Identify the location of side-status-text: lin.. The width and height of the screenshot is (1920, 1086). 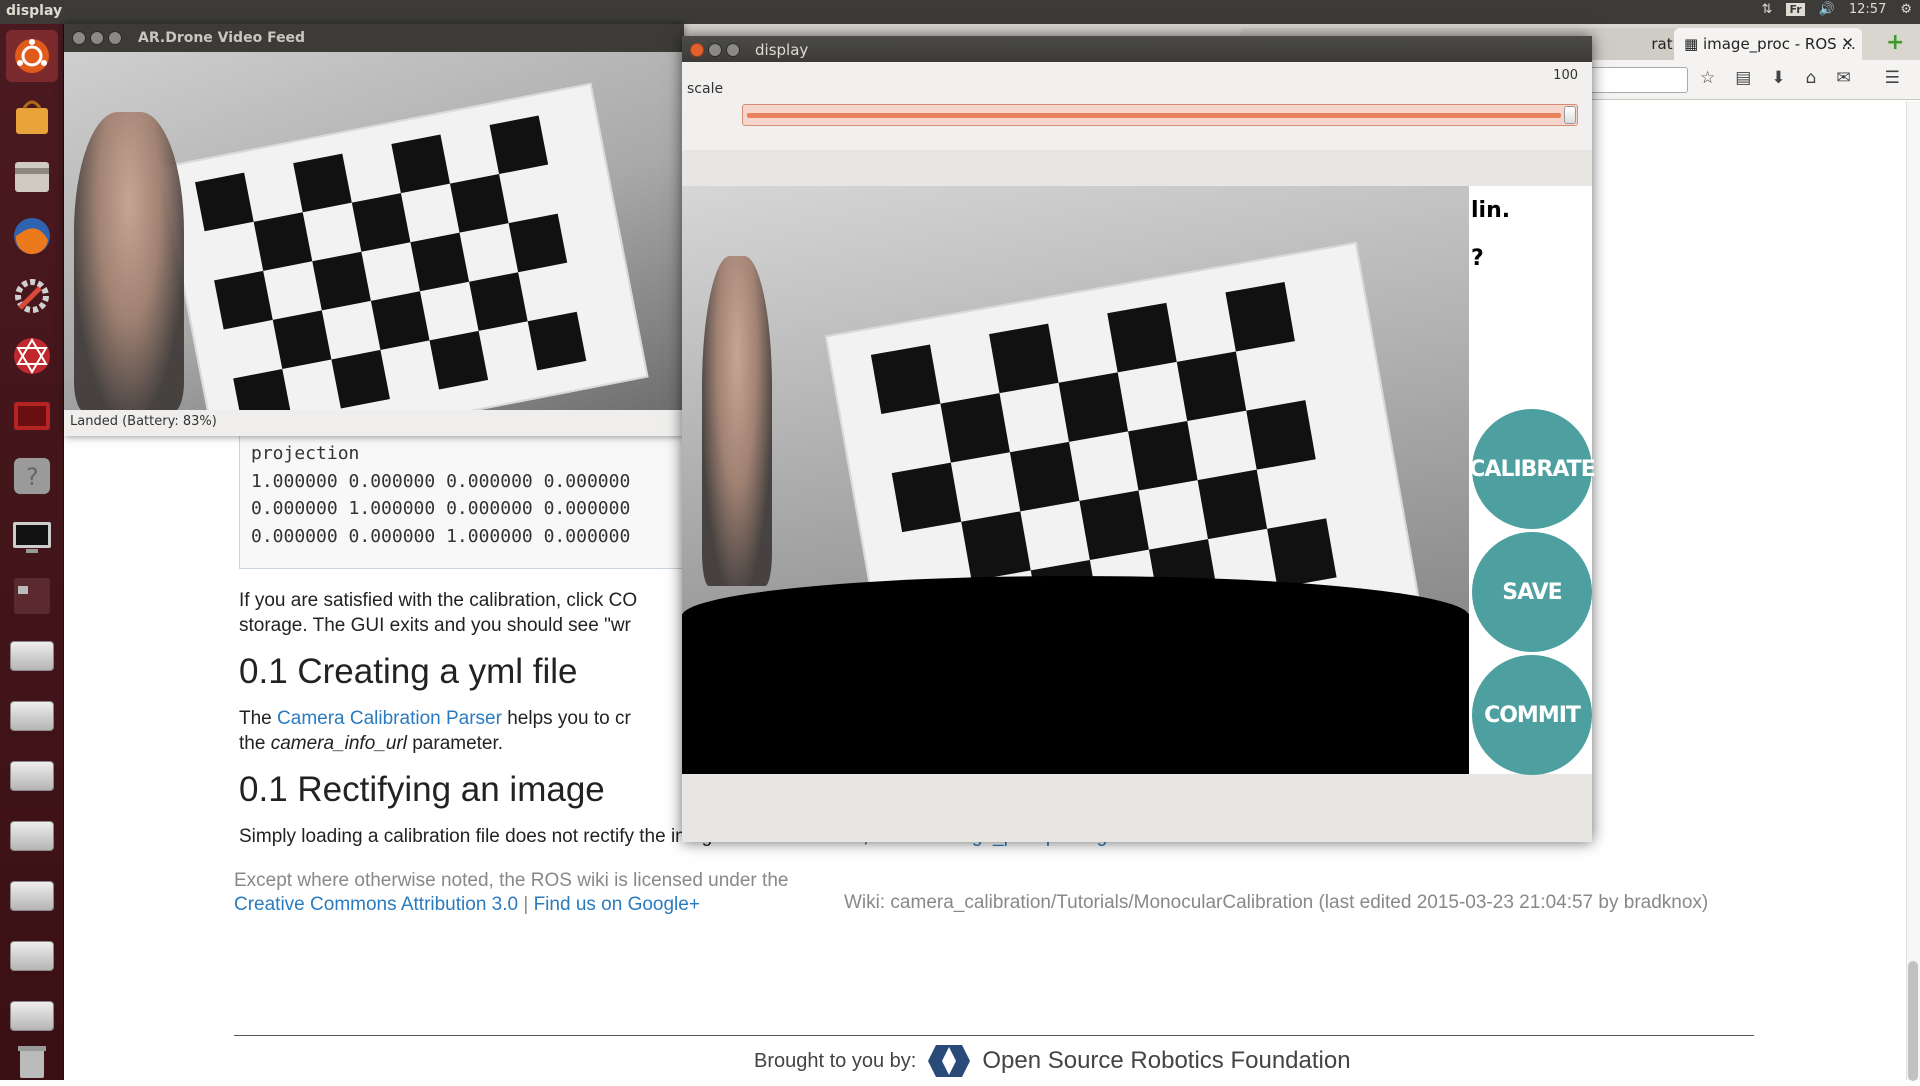
(1491, 210).